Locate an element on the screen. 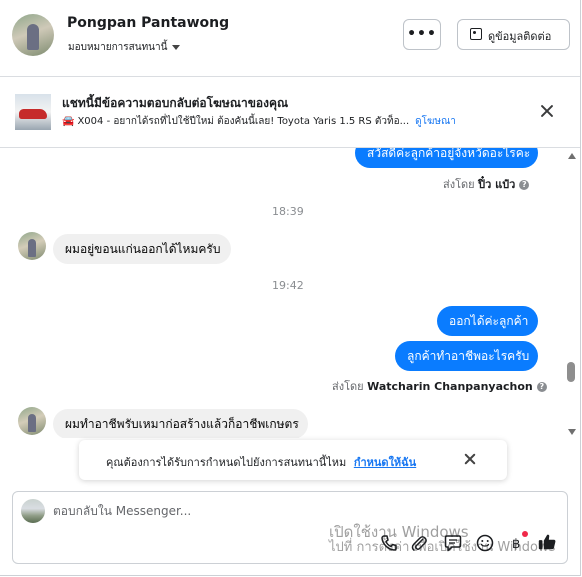 Image resolution: width=582 pixels, height=577 pixels. reply-input is located at coordinates (293, 511).